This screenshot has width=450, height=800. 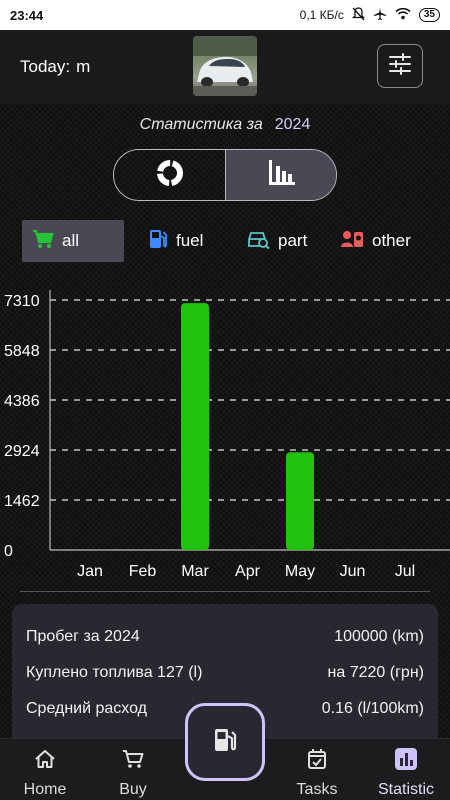 I want to click on nav-buy: Buy, so click(x=133, y=769).